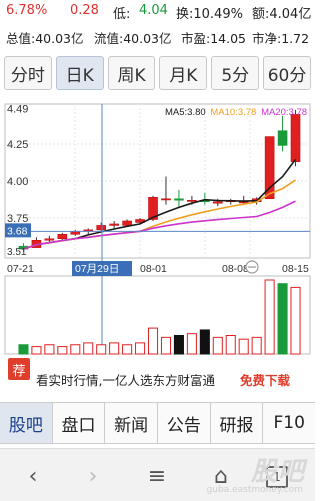 The height and width of the screenshot is (501, 320). Describe the element at coordinates (235, 73) in the screenshot. I see `tab-5min: 5分` at that location.